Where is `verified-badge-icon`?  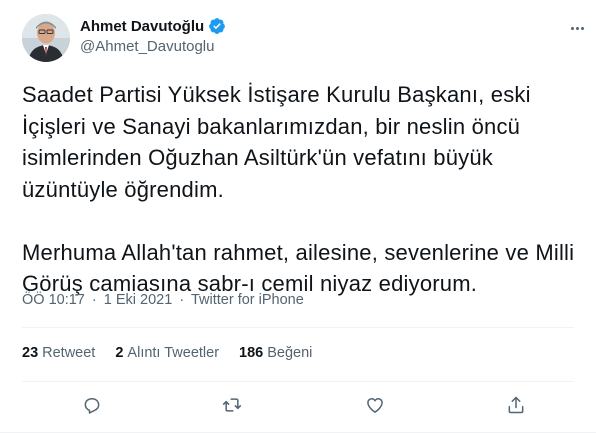
verified-badge-icon is located at coordinates (217, 26).